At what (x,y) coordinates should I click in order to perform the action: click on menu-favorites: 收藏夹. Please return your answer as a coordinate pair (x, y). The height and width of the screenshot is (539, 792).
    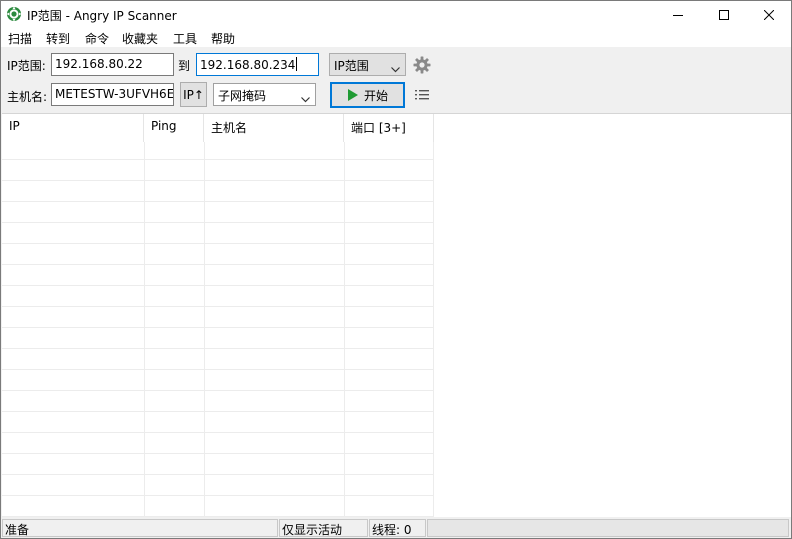
    Looking at the image, I should click on (140, 38).